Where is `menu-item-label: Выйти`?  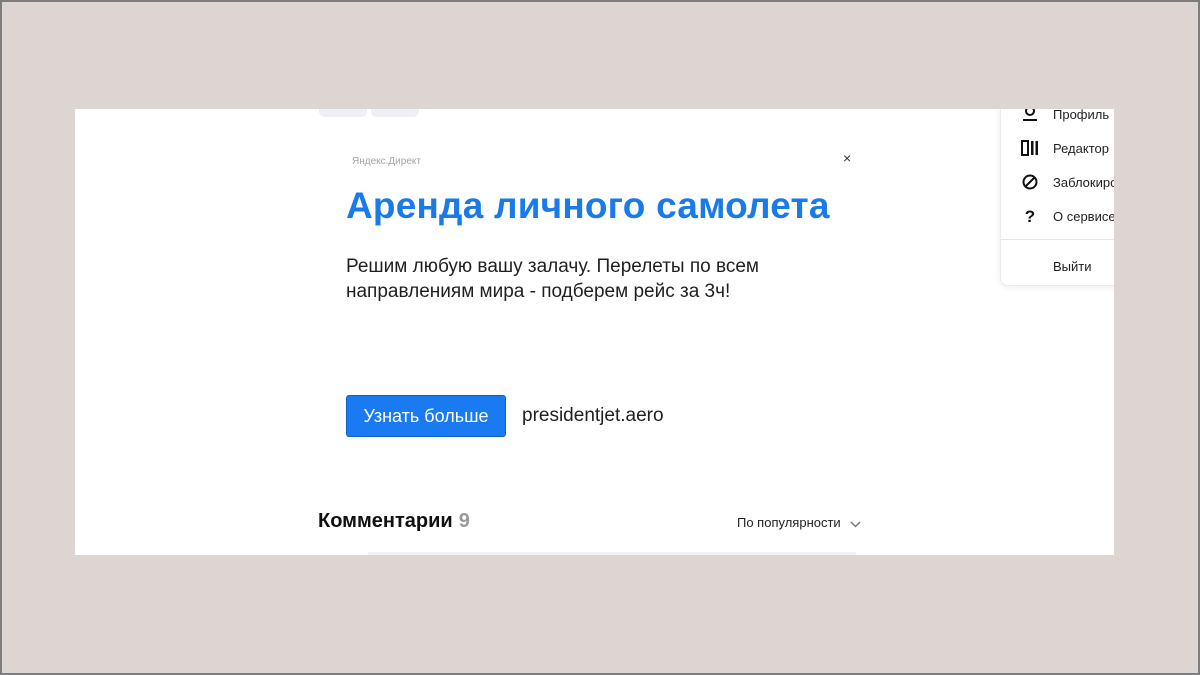 menu-item-label: Выйти is located at coordinates (1072, 266).